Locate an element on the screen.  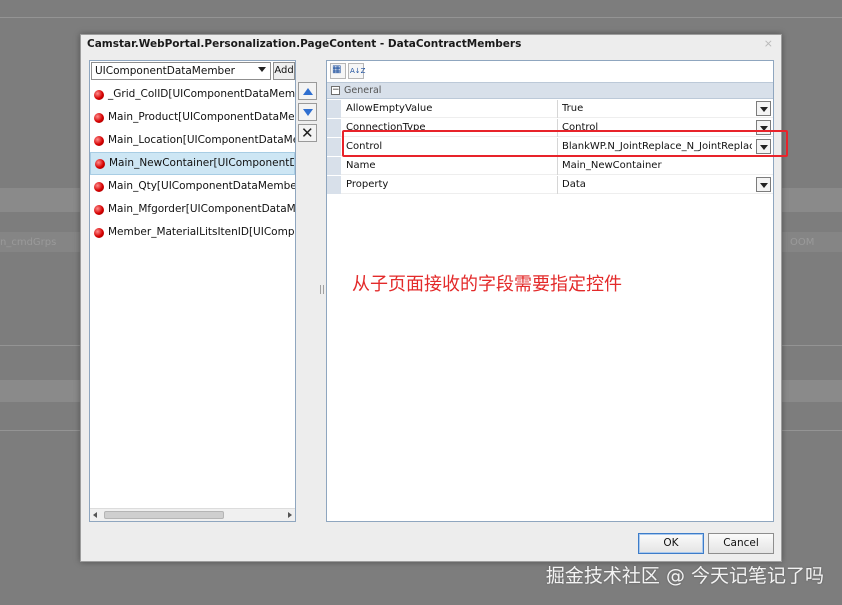
member-label: Main_Mfgorder[UIComponentDataMember] is located at coordinates (201, 209).